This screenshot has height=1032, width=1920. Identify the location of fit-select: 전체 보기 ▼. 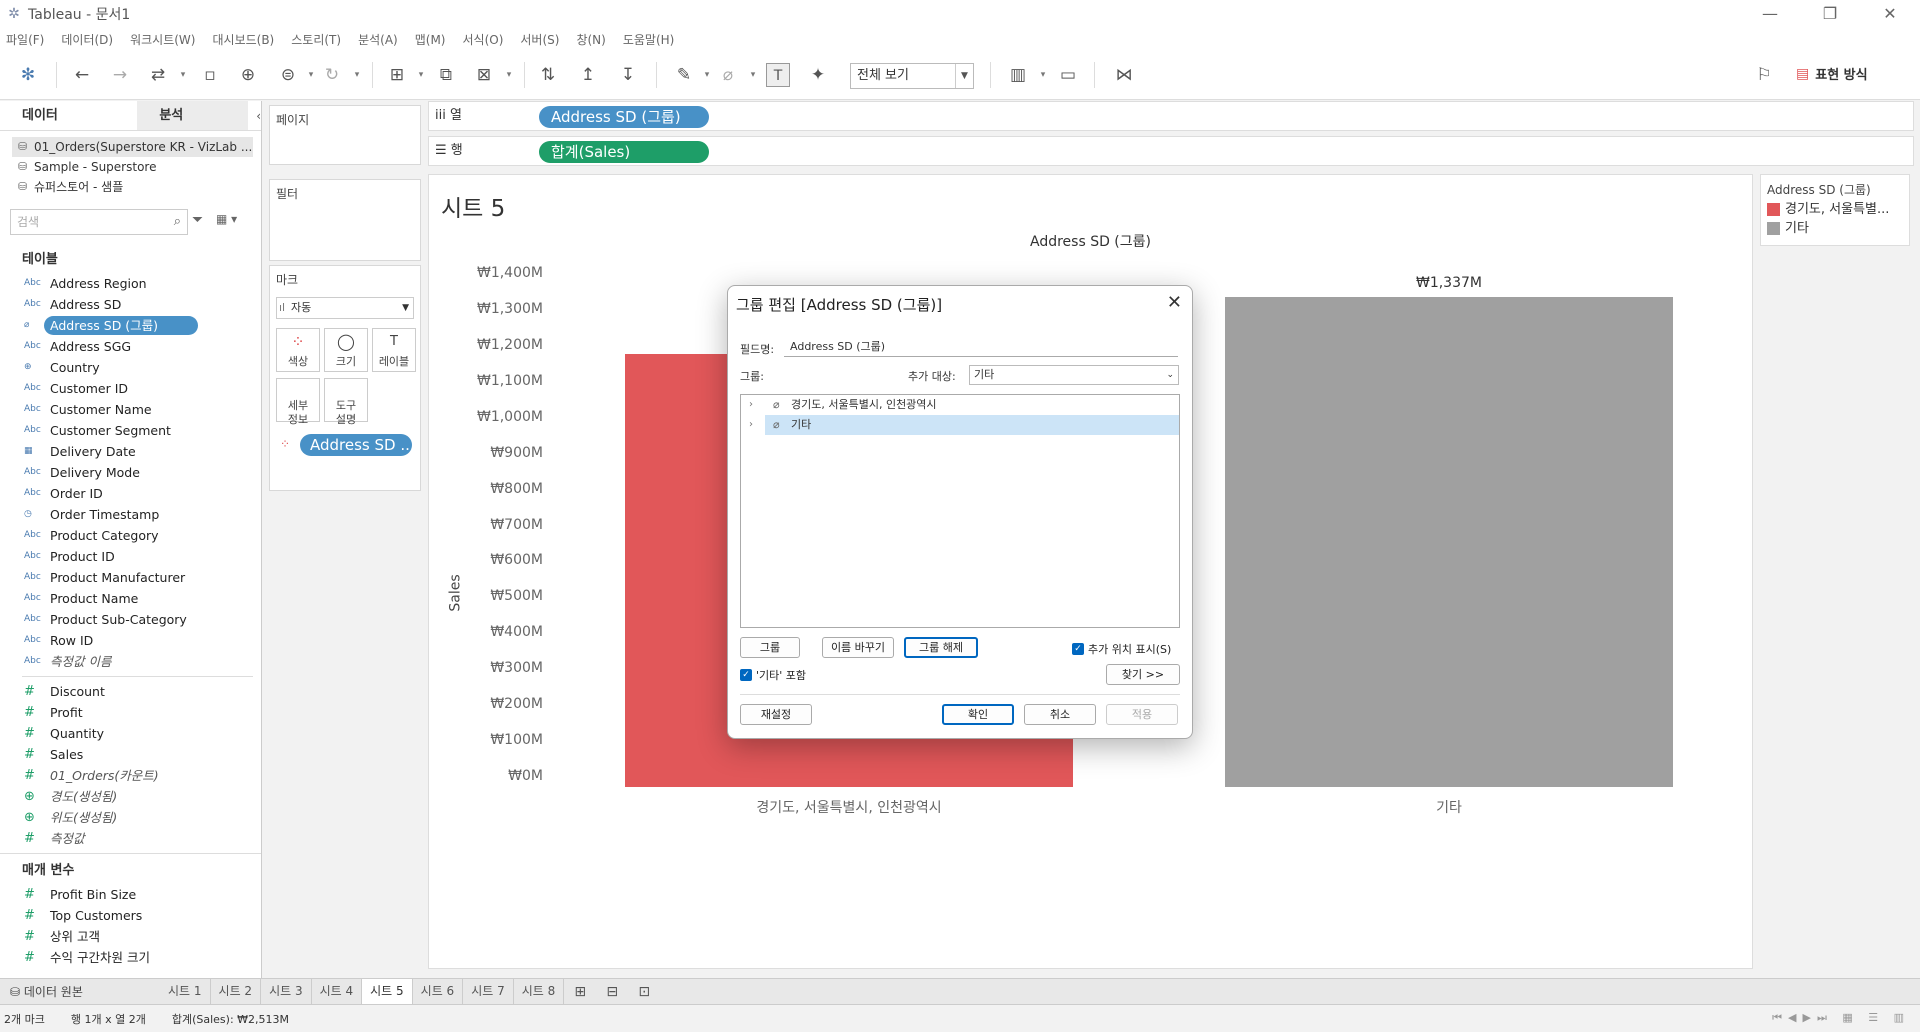
(912, 76).